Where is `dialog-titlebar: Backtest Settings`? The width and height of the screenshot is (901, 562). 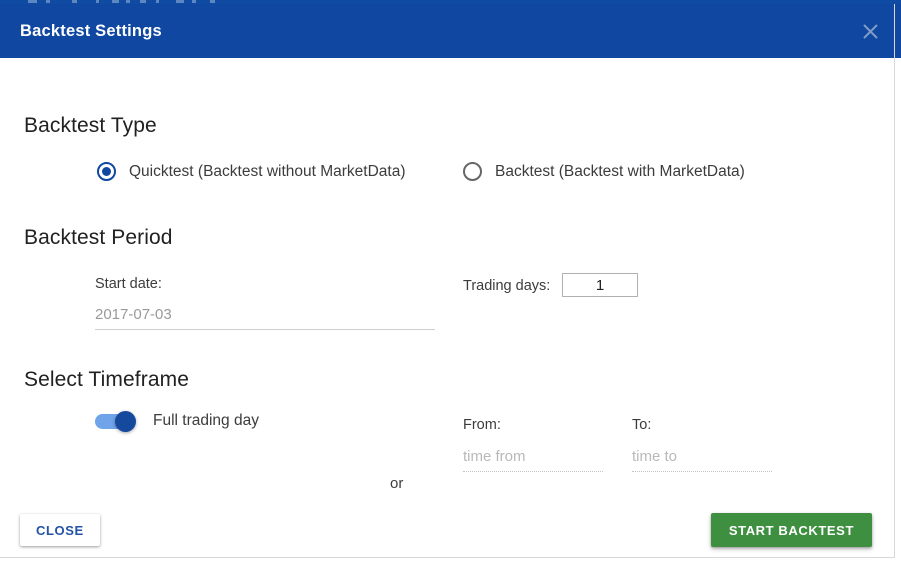
dialog-titlebar: Backtest Settings is located at coordinates (450, 31).